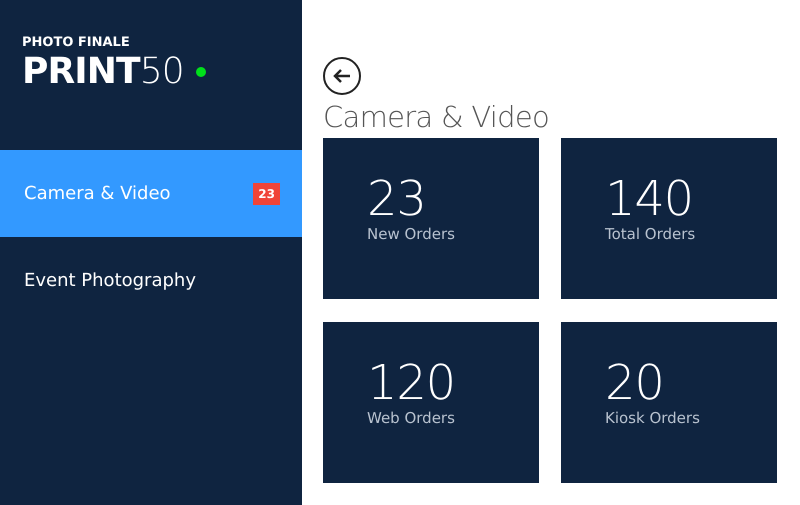 This screenshot has height=505, width=800. I want to click on nav-item: Event Photography, so click(151, 280).